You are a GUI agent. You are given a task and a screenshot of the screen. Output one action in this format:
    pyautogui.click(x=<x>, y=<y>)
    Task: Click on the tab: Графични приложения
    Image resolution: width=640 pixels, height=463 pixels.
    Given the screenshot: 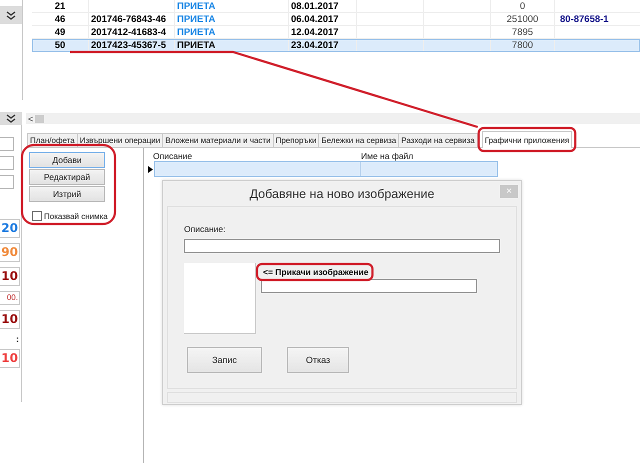 What is the action you would take?
    pyautogui.click(x=527, y=139)
    